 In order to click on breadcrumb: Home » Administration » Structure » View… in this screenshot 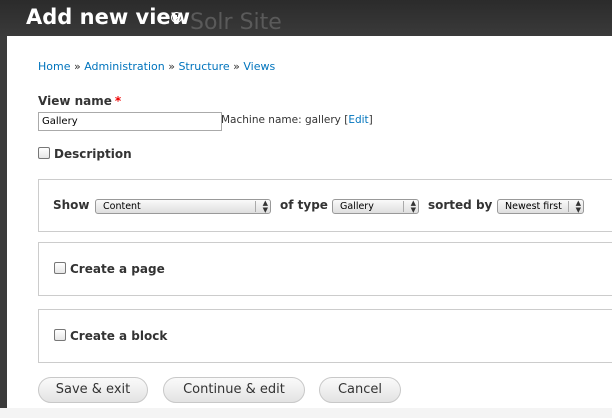, I will do `click(156, 66)`.